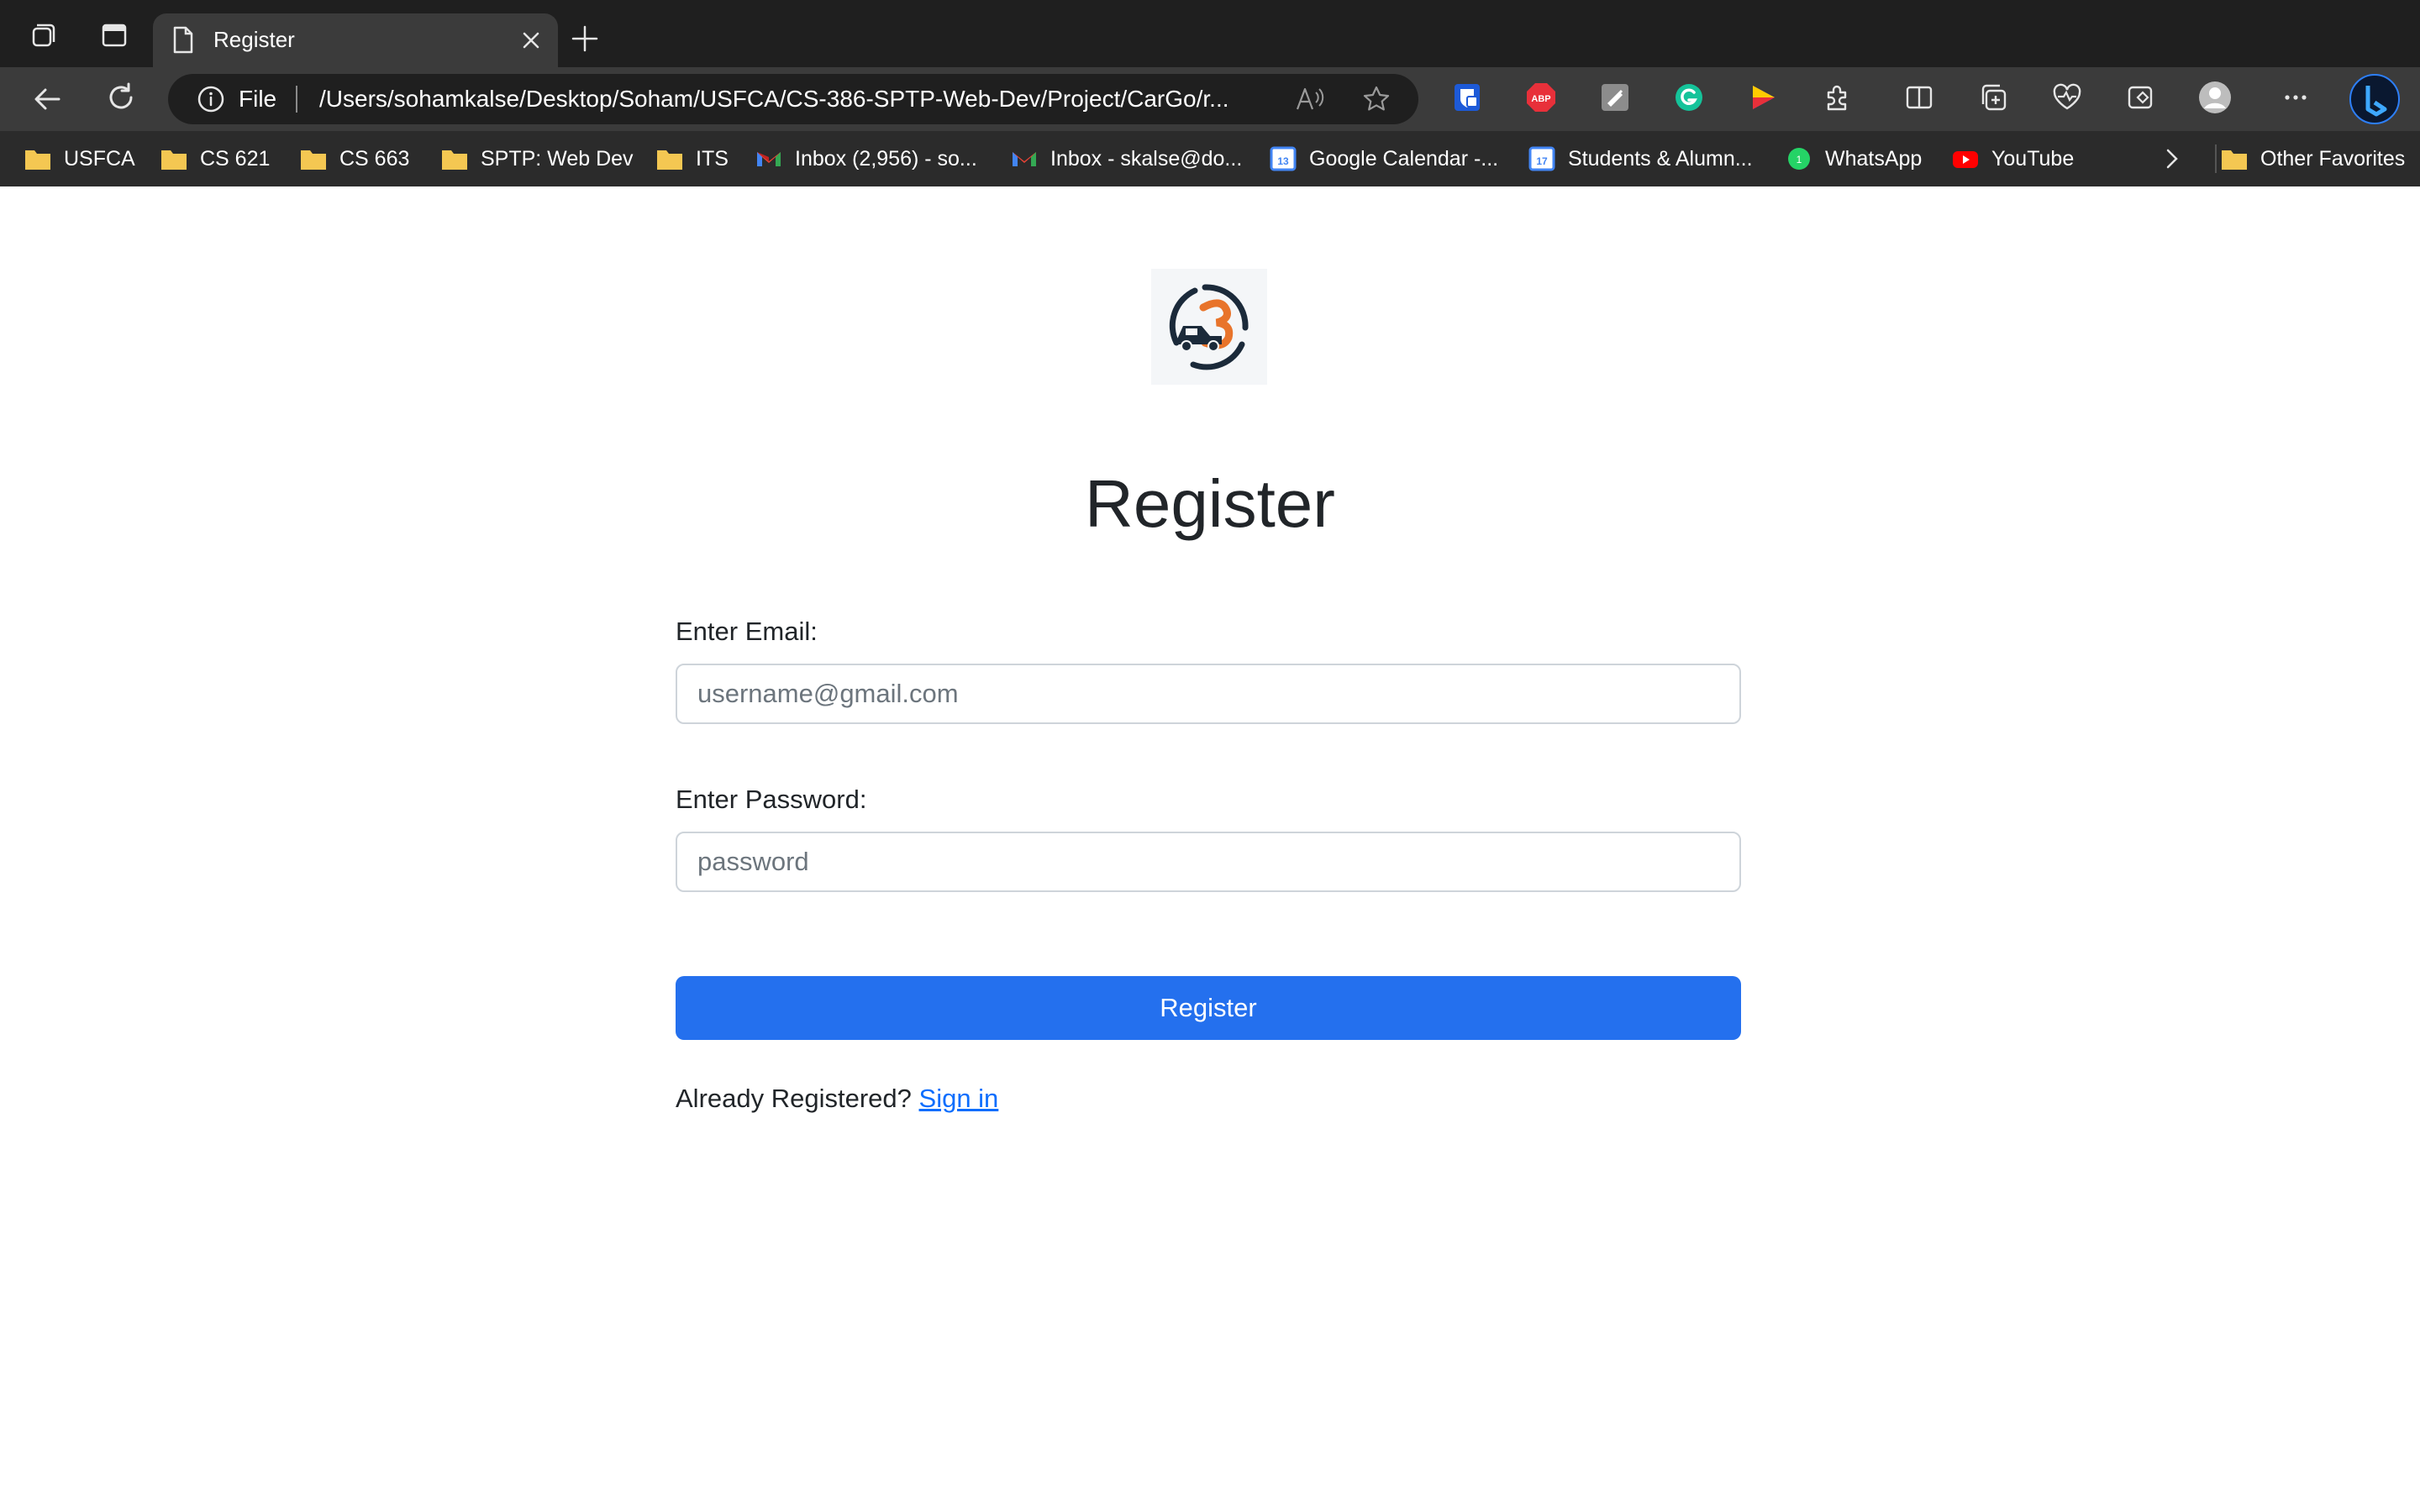 The image size is (2420, 1512). What do you see at coordinates (1309, 99) in the screenshot?
I see `read-aloud-icon` at bounding box center [1309, 99].